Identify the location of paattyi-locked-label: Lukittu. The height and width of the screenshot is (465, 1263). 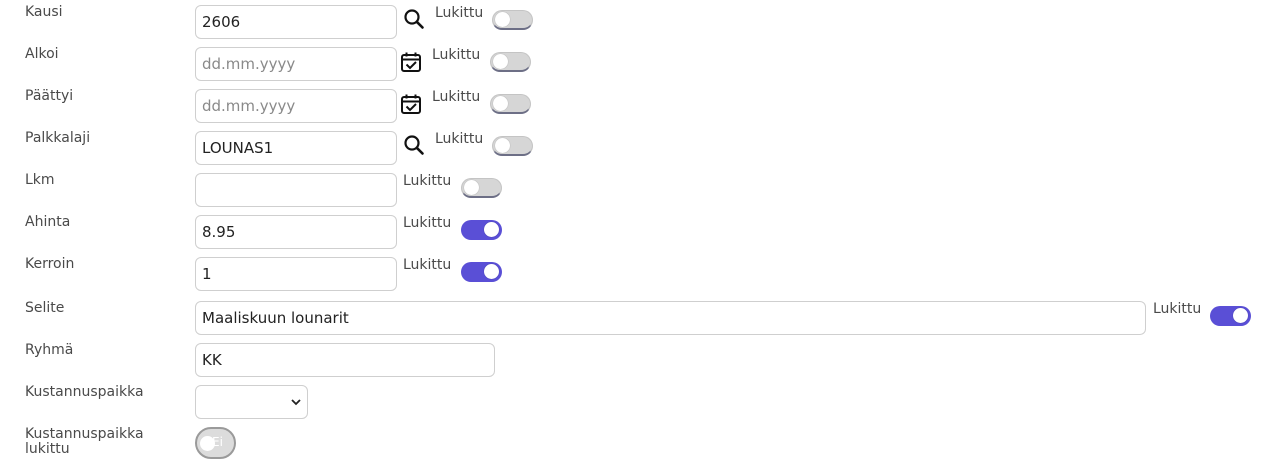
(456, 97).